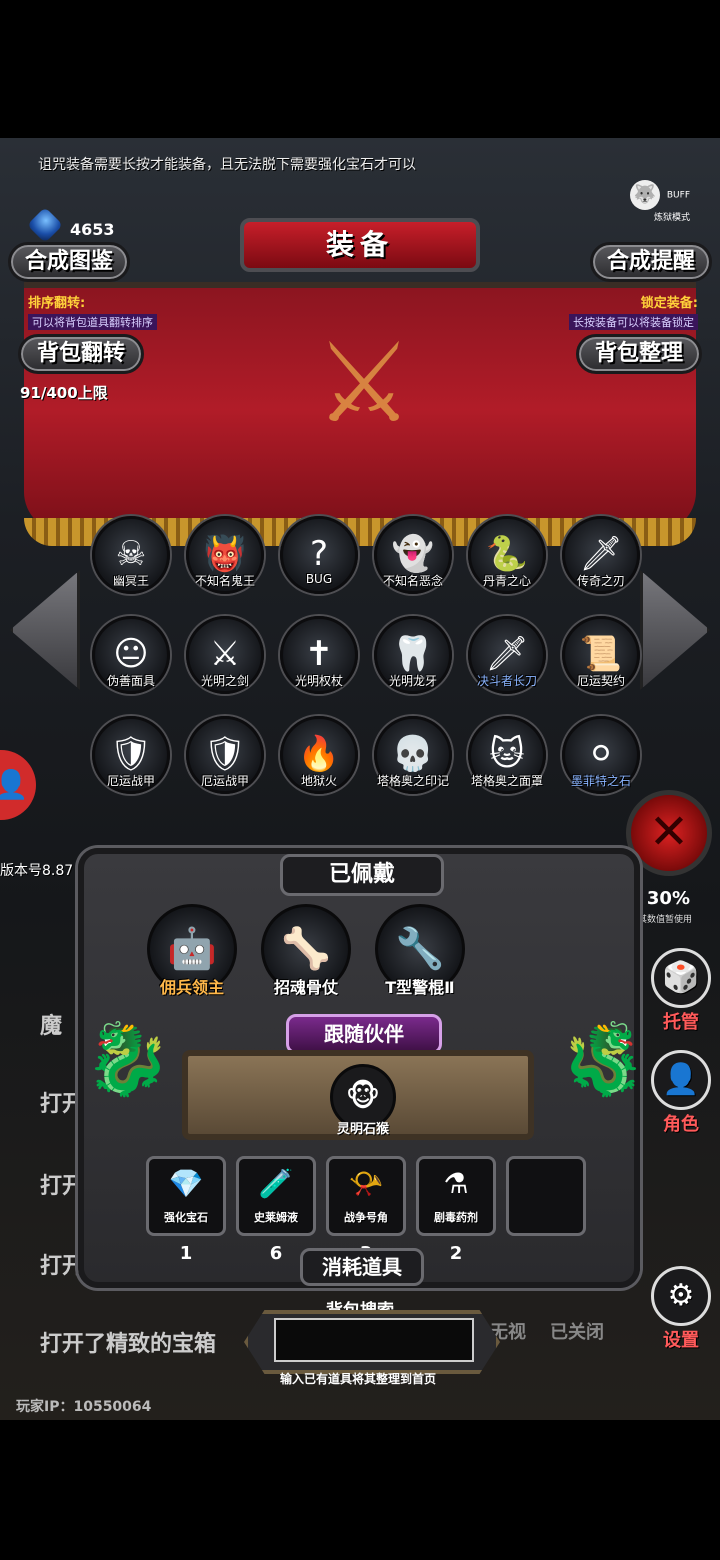 The width and height of the screenshot is (720, 1560). I want to click on settings-label: 设置, so click(681, 1340).